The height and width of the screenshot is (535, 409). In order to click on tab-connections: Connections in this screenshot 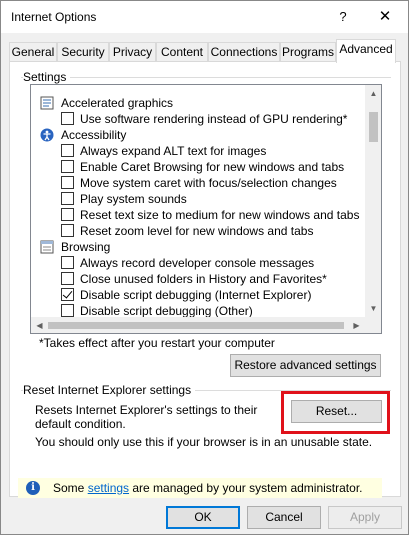, I will do `click(244, 52)`.